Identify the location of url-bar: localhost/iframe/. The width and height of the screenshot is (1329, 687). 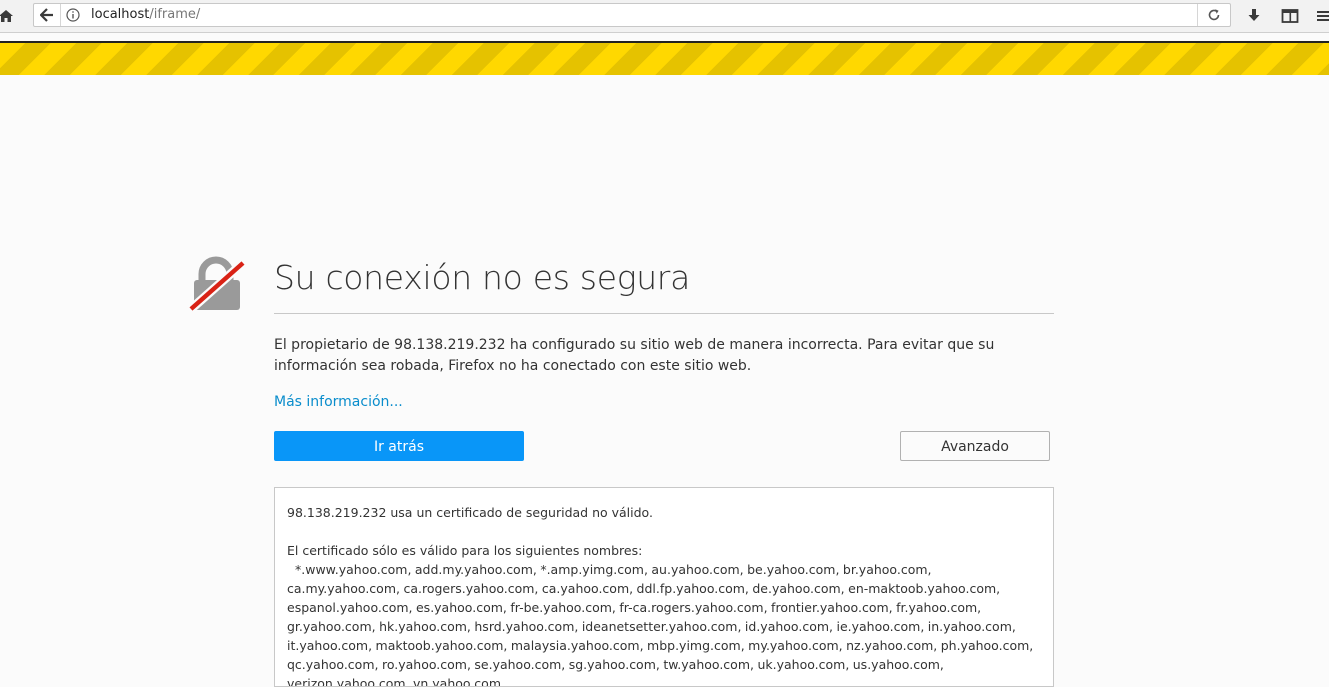
(632, 15).